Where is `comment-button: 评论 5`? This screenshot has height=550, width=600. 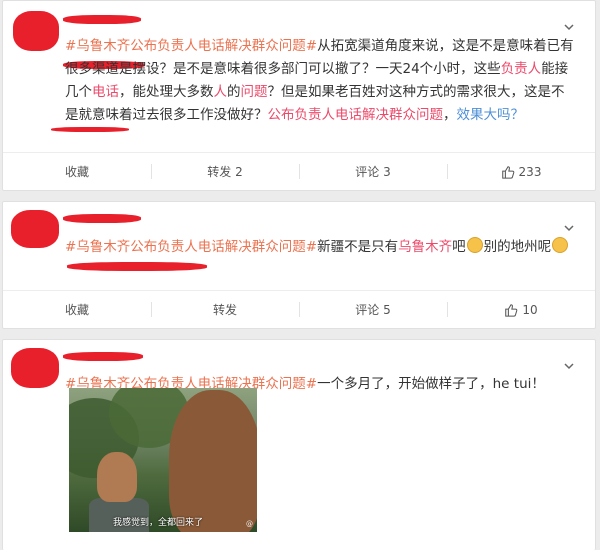 comment-button: 评论 5 is located at coordinates (373, 309).